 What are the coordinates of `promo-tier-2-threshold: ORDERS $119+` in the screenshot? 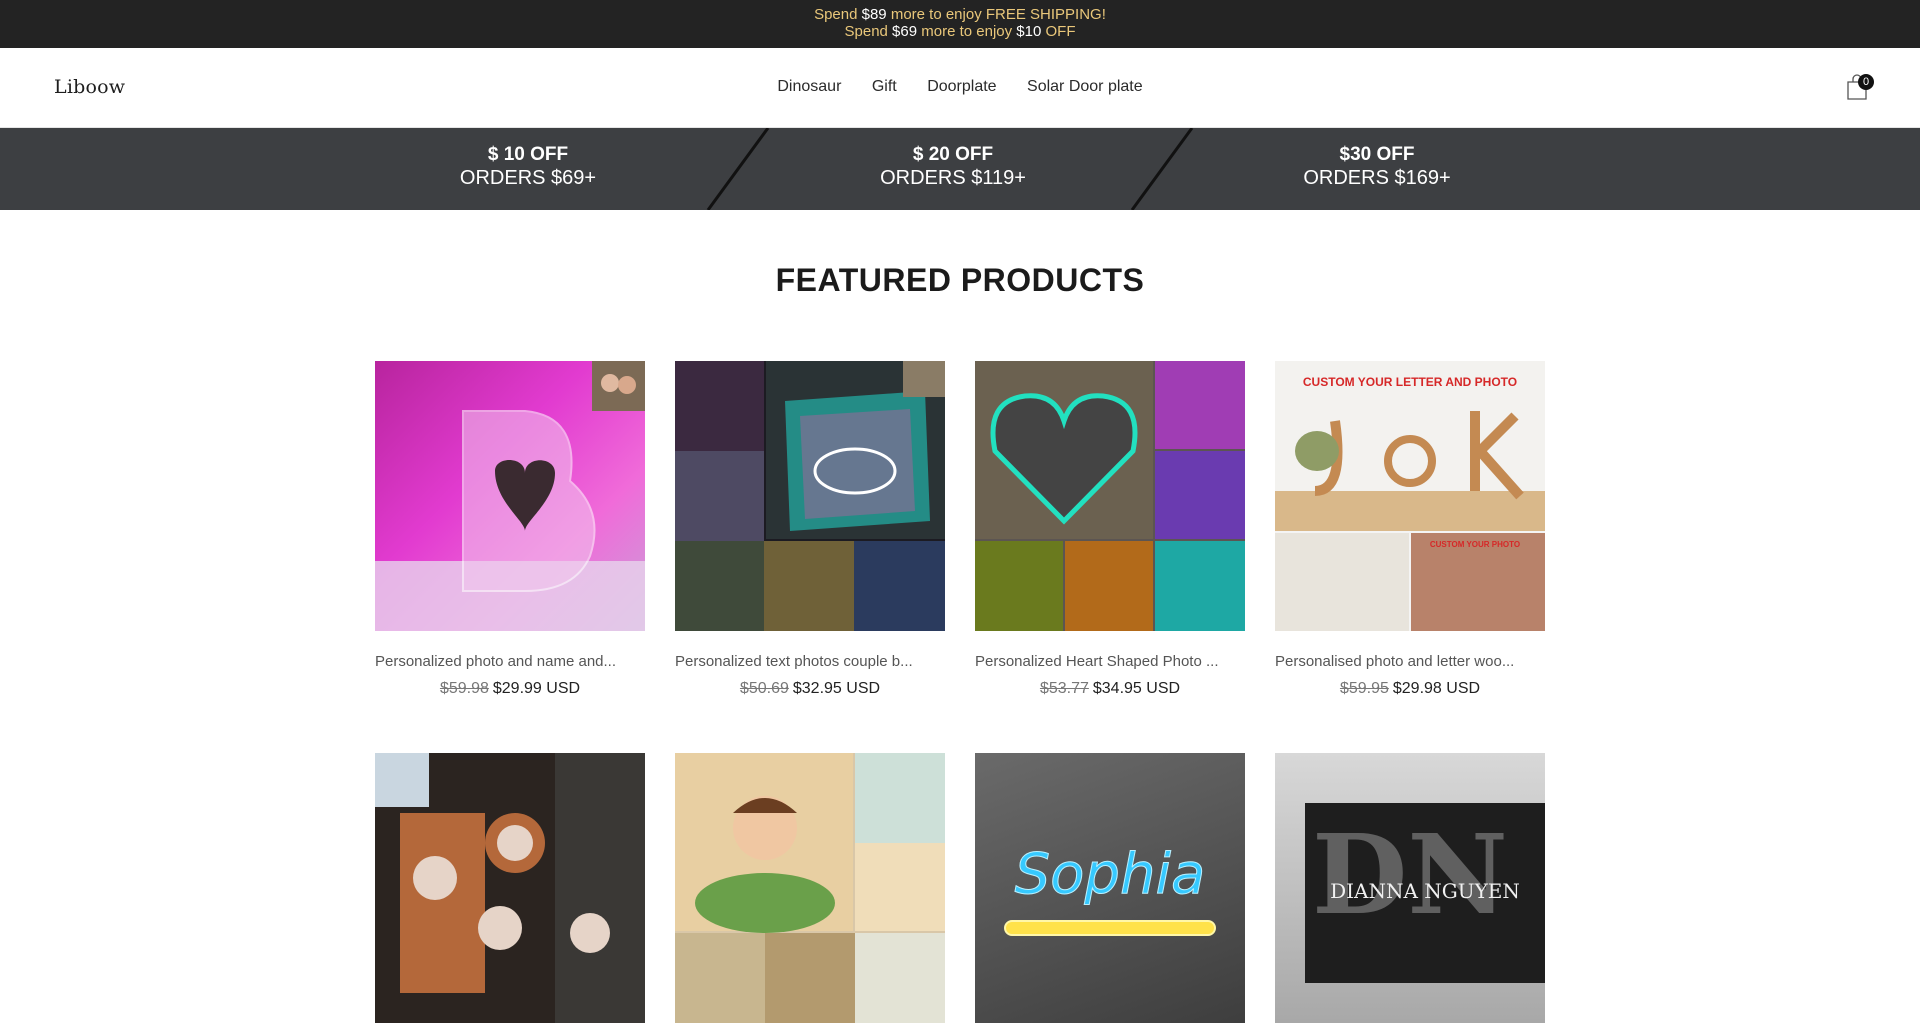 It's located at (953, 178).